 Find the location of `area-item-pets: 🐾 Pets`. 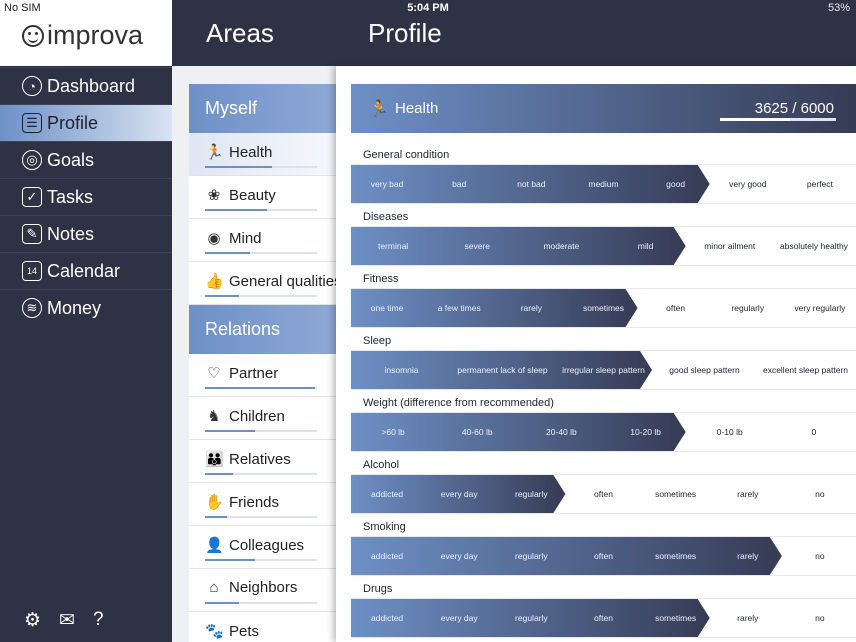

area-item-pets: 🐾 Pets is located at coordinates (262, 627).